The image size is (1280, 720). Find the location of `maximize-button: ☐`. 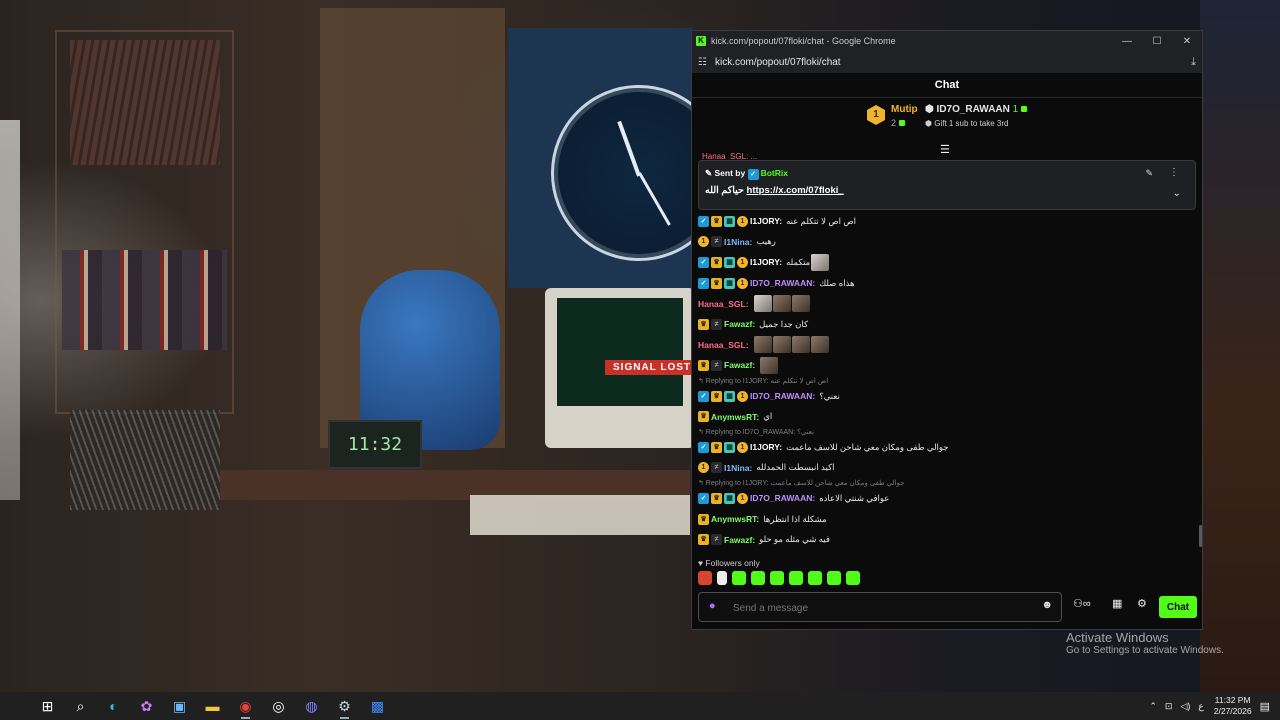

maximize-button: ☐ is located at coordinates (1157, 41).